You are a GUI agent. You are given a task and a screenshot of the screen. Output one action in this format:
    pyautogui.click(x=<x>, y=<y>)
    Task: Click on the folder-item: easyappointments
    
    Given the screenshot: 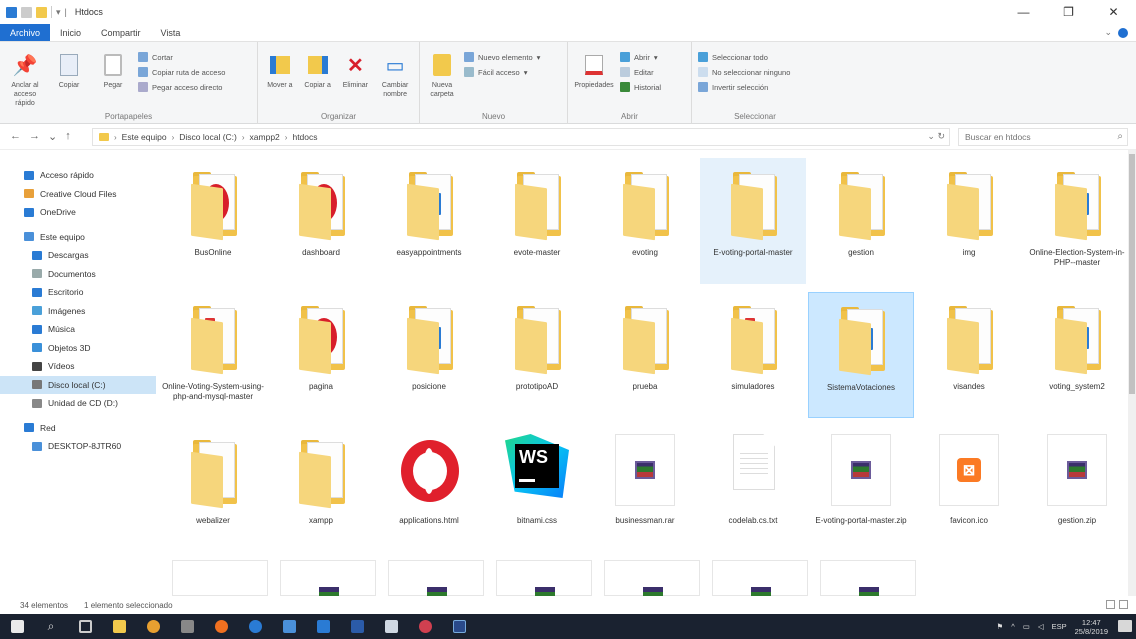 What is the action you would take?
    pyautogui.click(x=429, y=221)
    